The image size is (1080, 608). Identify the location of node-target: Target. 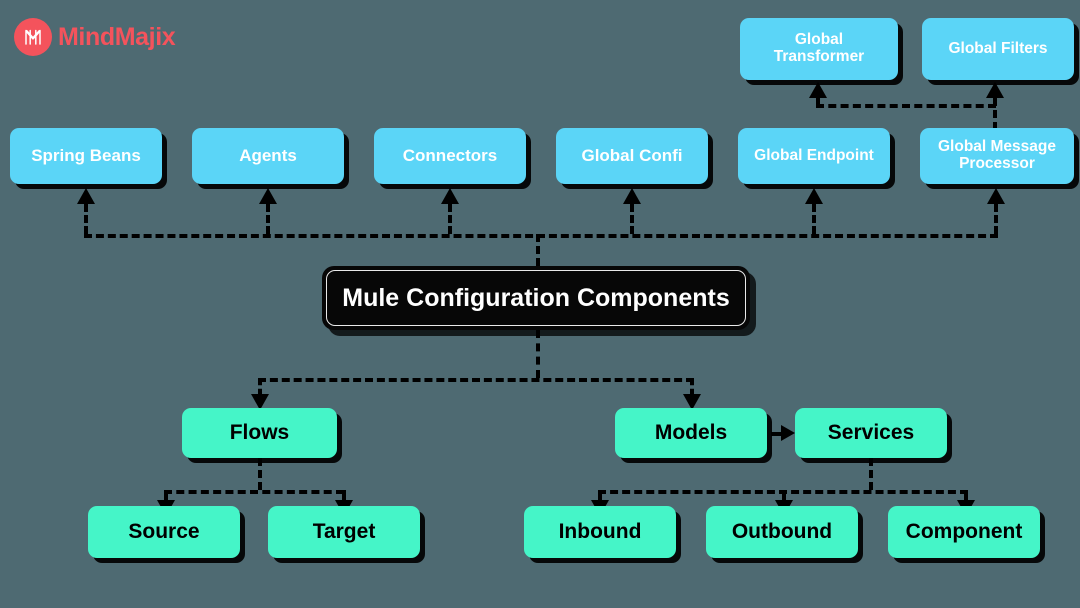
(344, 532).